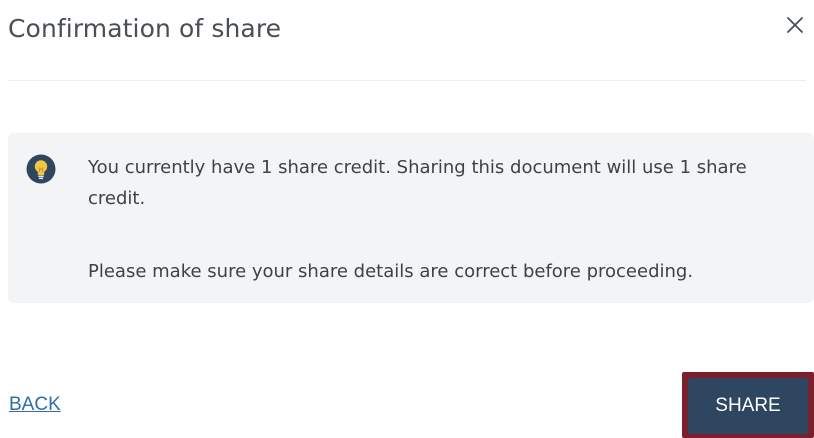  What do you see at coordinates (407, 80) in the screenshot?
I see `header-divider` at bounding box center [407, 80].